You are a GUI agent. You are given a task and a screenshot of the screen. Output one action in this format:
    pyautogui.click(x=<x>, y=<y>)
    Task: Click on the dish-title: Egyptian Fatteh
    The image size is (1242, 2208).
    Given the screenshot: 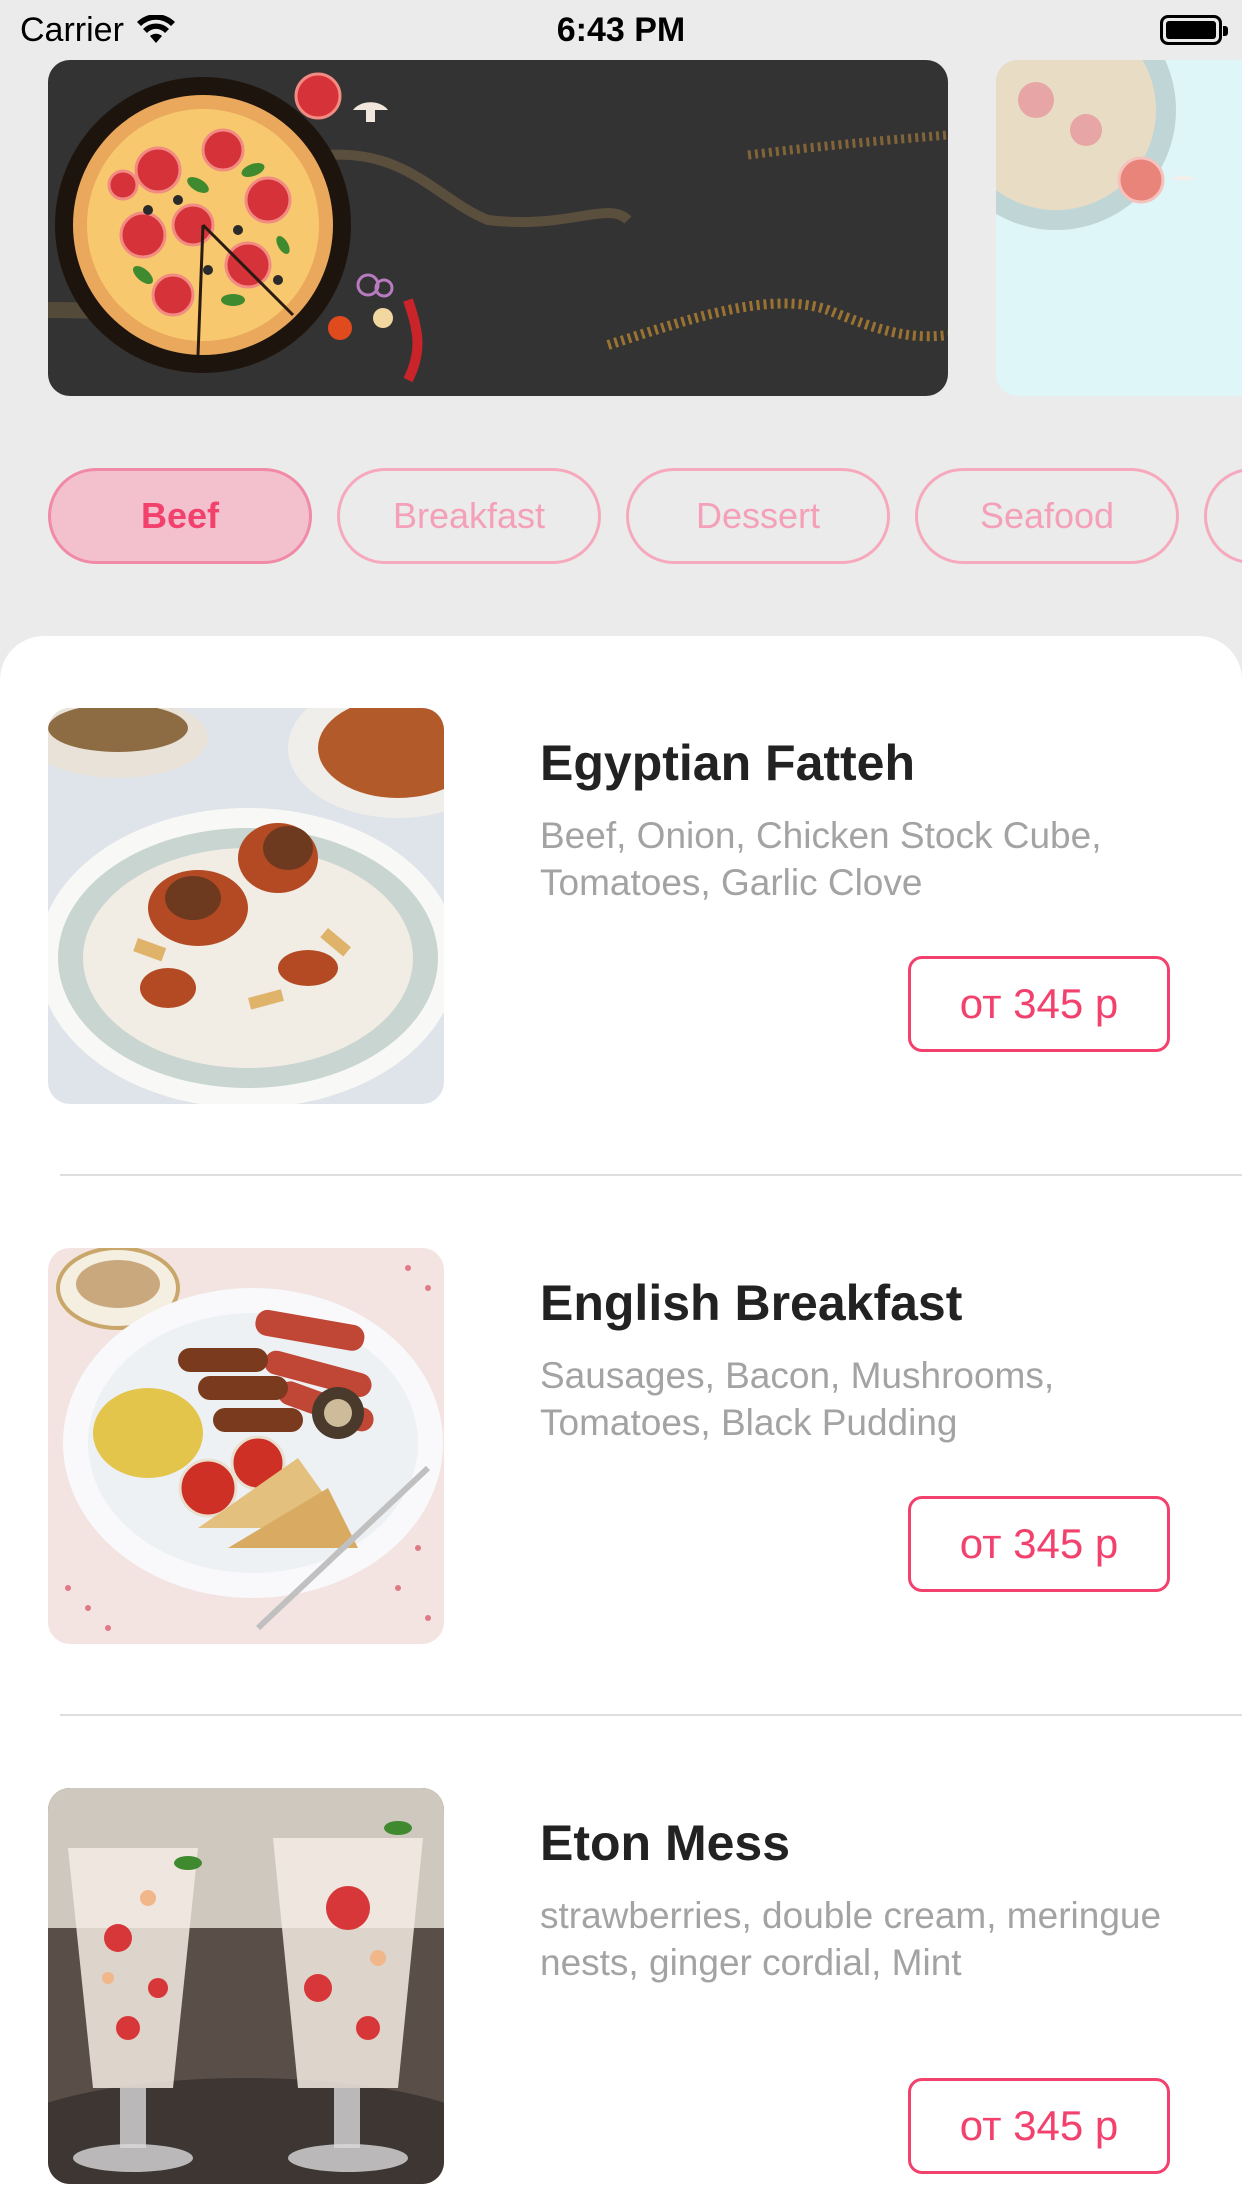 What is the action you would take?
    pyautogui.click(x=728, y=763)
    